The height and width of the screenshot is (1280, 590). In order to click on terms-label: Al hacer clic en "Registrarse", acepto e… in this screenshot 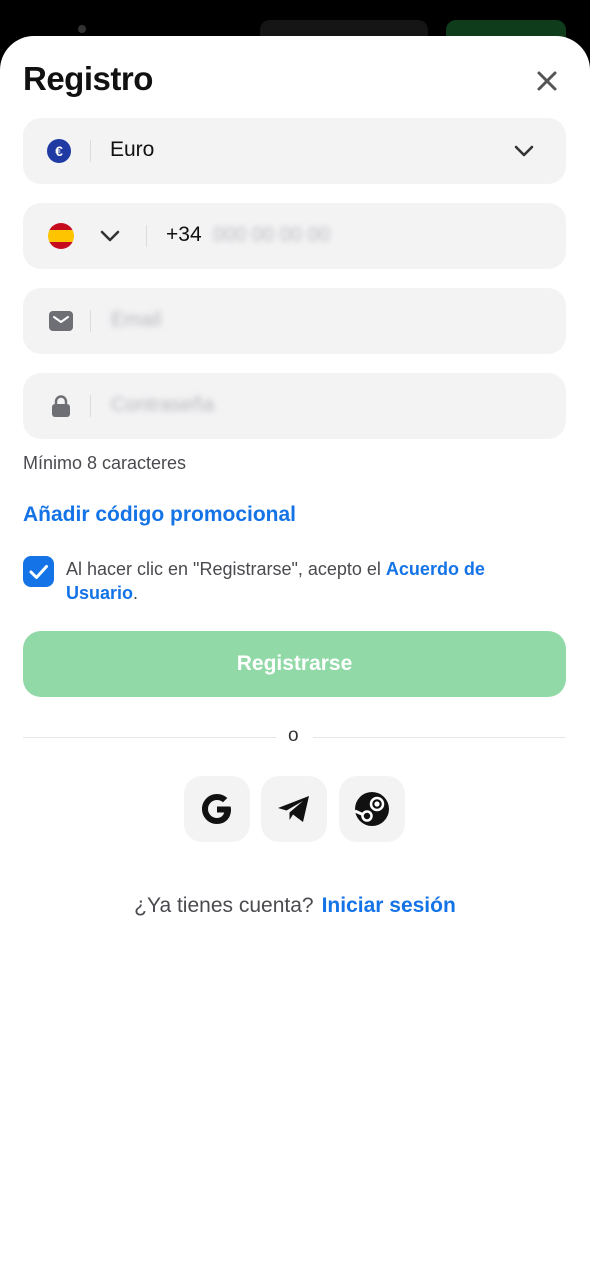, I will do `click(226, 569)`.